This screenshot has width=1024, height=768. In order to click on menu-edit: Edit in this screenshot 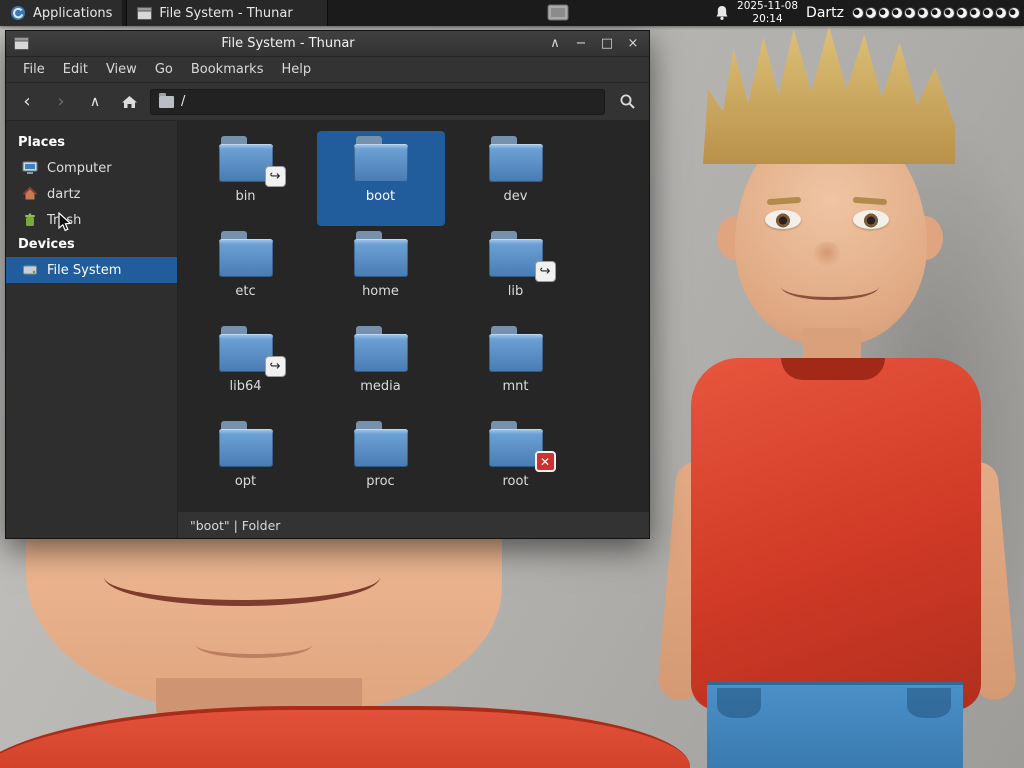, I will do `click(75, 69)`.